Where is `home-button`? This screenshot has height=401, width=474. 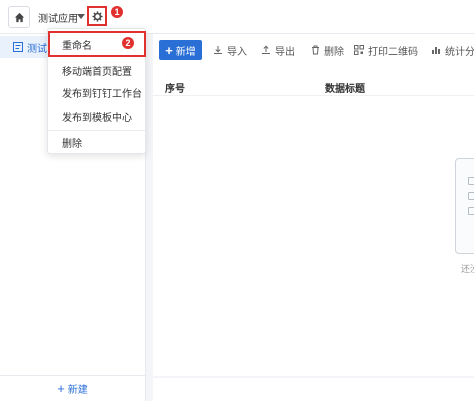
home-button is located at coordinates (19, 17).